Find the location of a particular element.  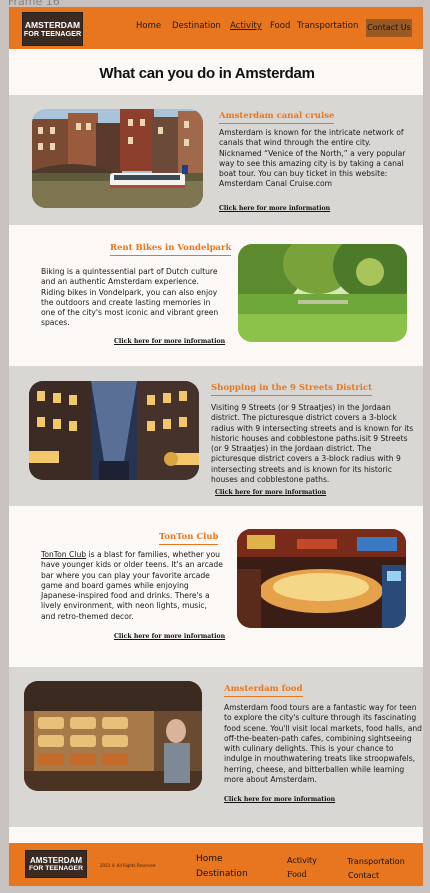

footer-nav-transportation: Transportation is located at coordinates (376, 861).